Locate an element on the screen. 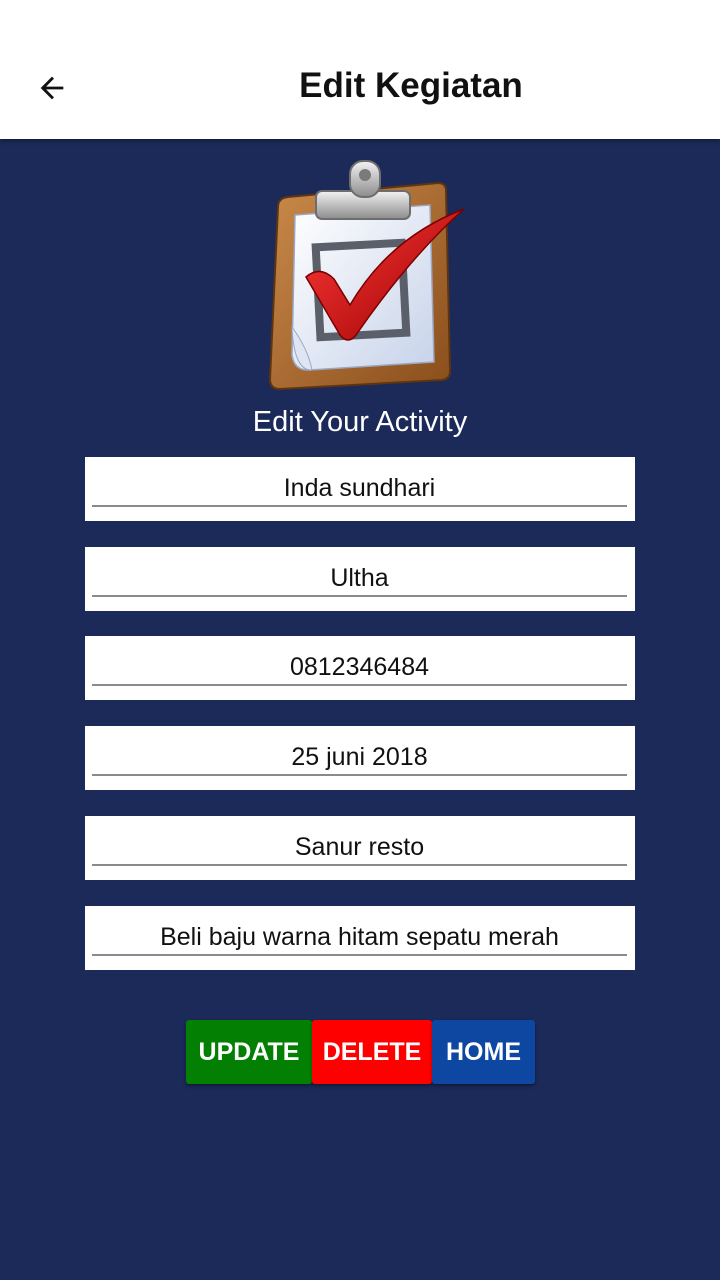  app-bar: Edit Kegiatan is located at coordinates (360, 69).